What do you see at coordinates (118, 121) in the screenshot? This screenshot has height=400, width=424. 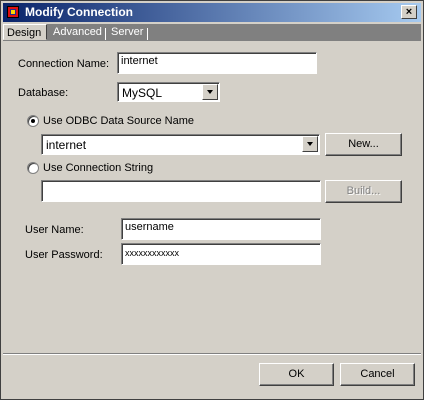 I see `odbc-radio-label: Use ODBC Data Source Name` at bounding box center [118, 121].